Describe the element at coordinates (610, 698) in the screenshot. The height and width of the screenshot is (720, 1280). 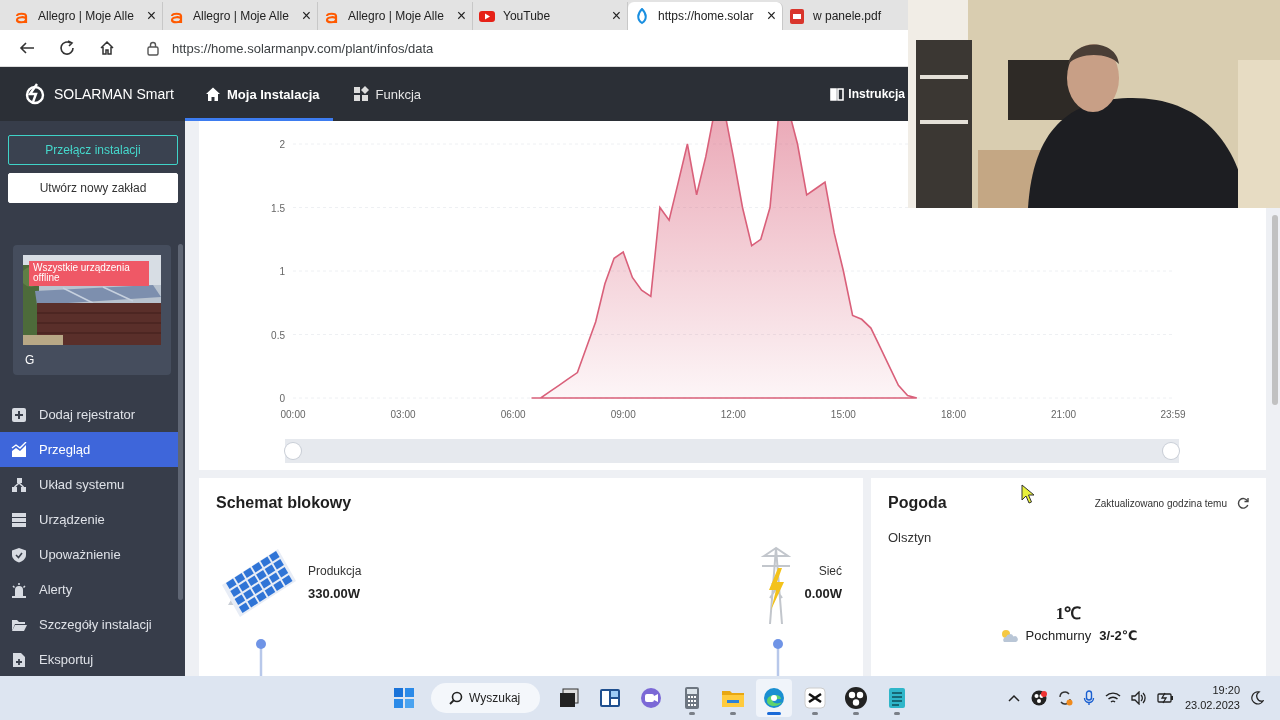
I see `panels-icon` at that location.